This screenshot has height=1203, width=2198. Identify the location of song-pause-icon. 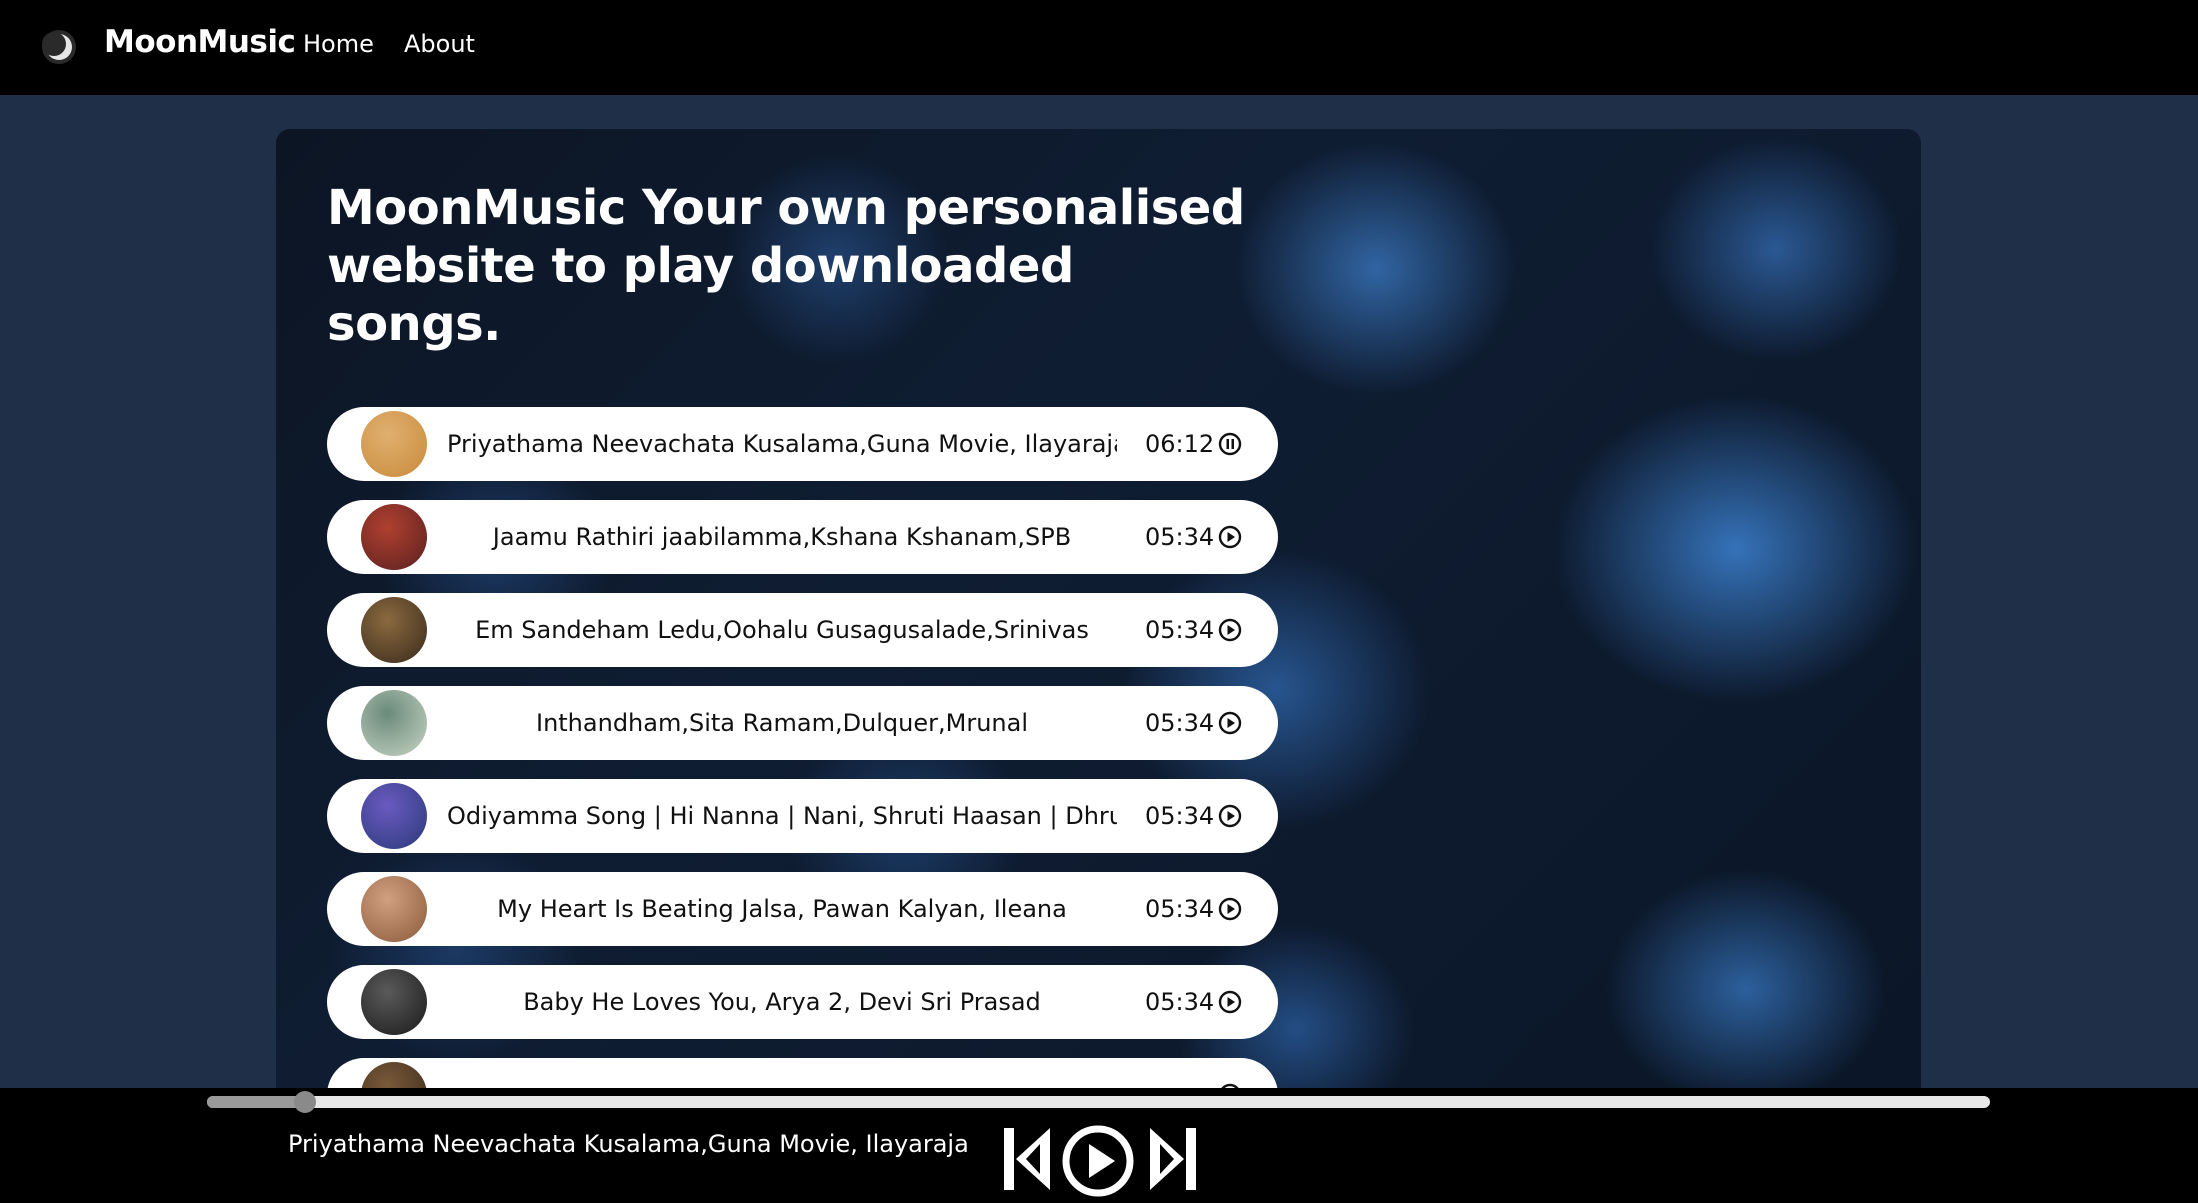
(1230, 444).